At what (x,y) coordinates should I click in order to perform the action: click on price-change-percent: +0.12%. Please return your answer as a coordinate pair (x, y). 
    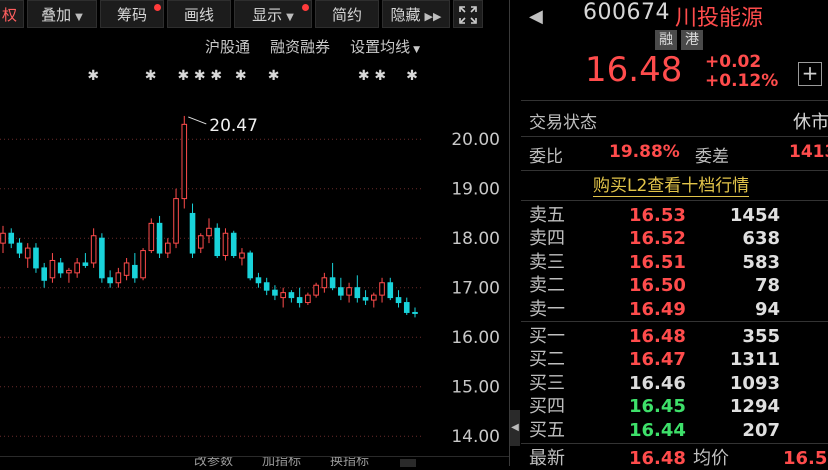
    Looking at the image, I should click on (742, 81).